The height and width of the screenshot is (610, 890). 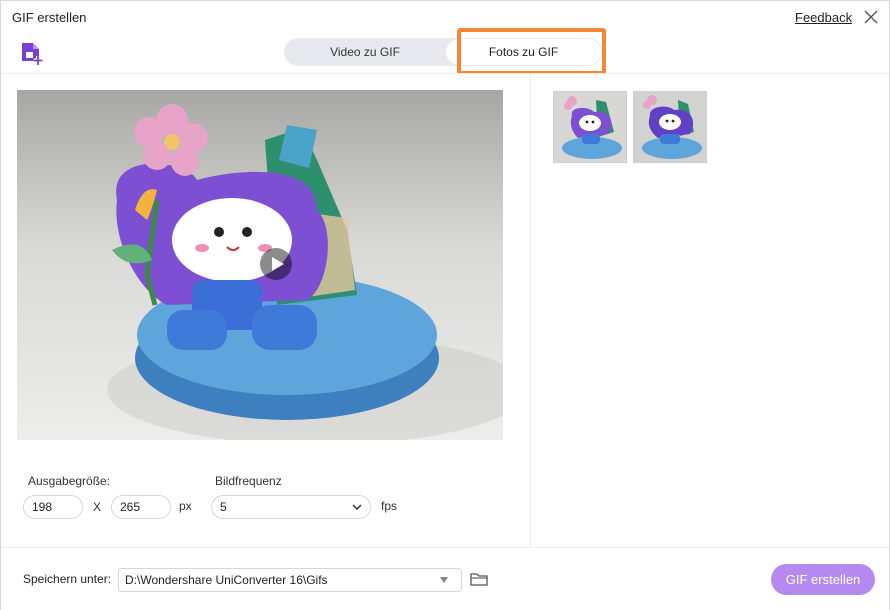 I want to click on toolbar: Video zu GIF Fotos zu GIF, so click(x=445, y=54).